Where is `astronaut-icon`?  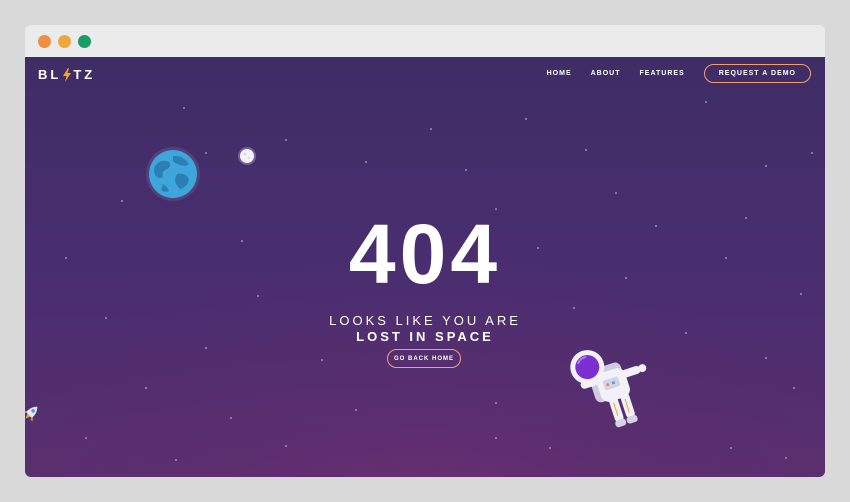 astronaut-icon is located at coordinates (608, 389).